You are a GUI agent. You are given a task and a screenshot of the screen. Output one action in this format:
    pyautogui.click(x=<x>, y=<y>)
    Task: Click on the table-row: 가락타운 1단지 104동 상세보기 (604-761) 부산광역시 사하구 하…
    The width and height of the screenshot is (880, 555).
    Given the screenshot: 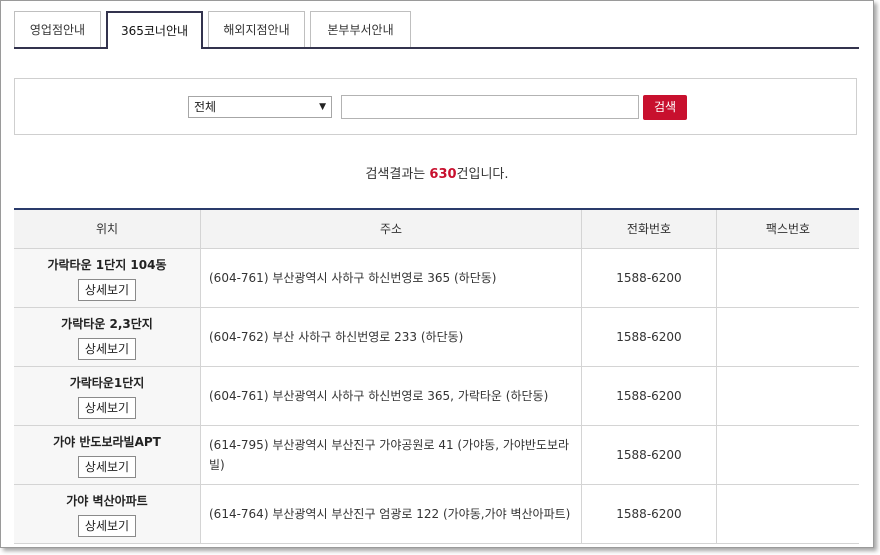 What is the action you would take?
    pyautogui.click(x=436, y=278)
    